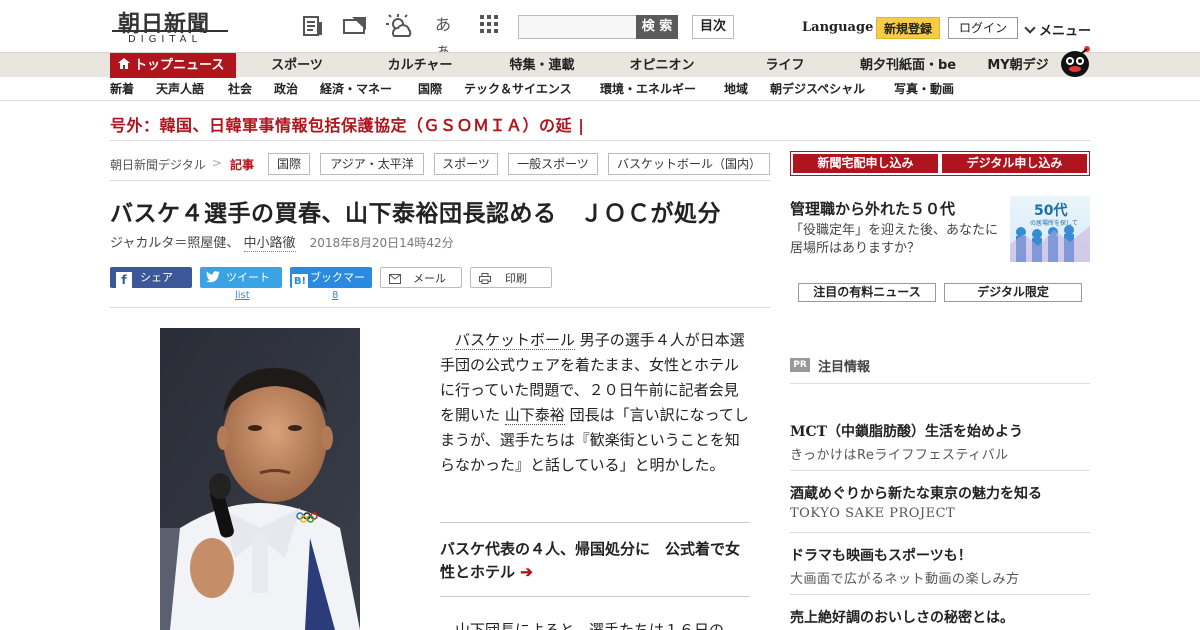 This screenshot has width=1200, height=630. I want to click on arrow-right-icon: ➔, so click(526, 572).